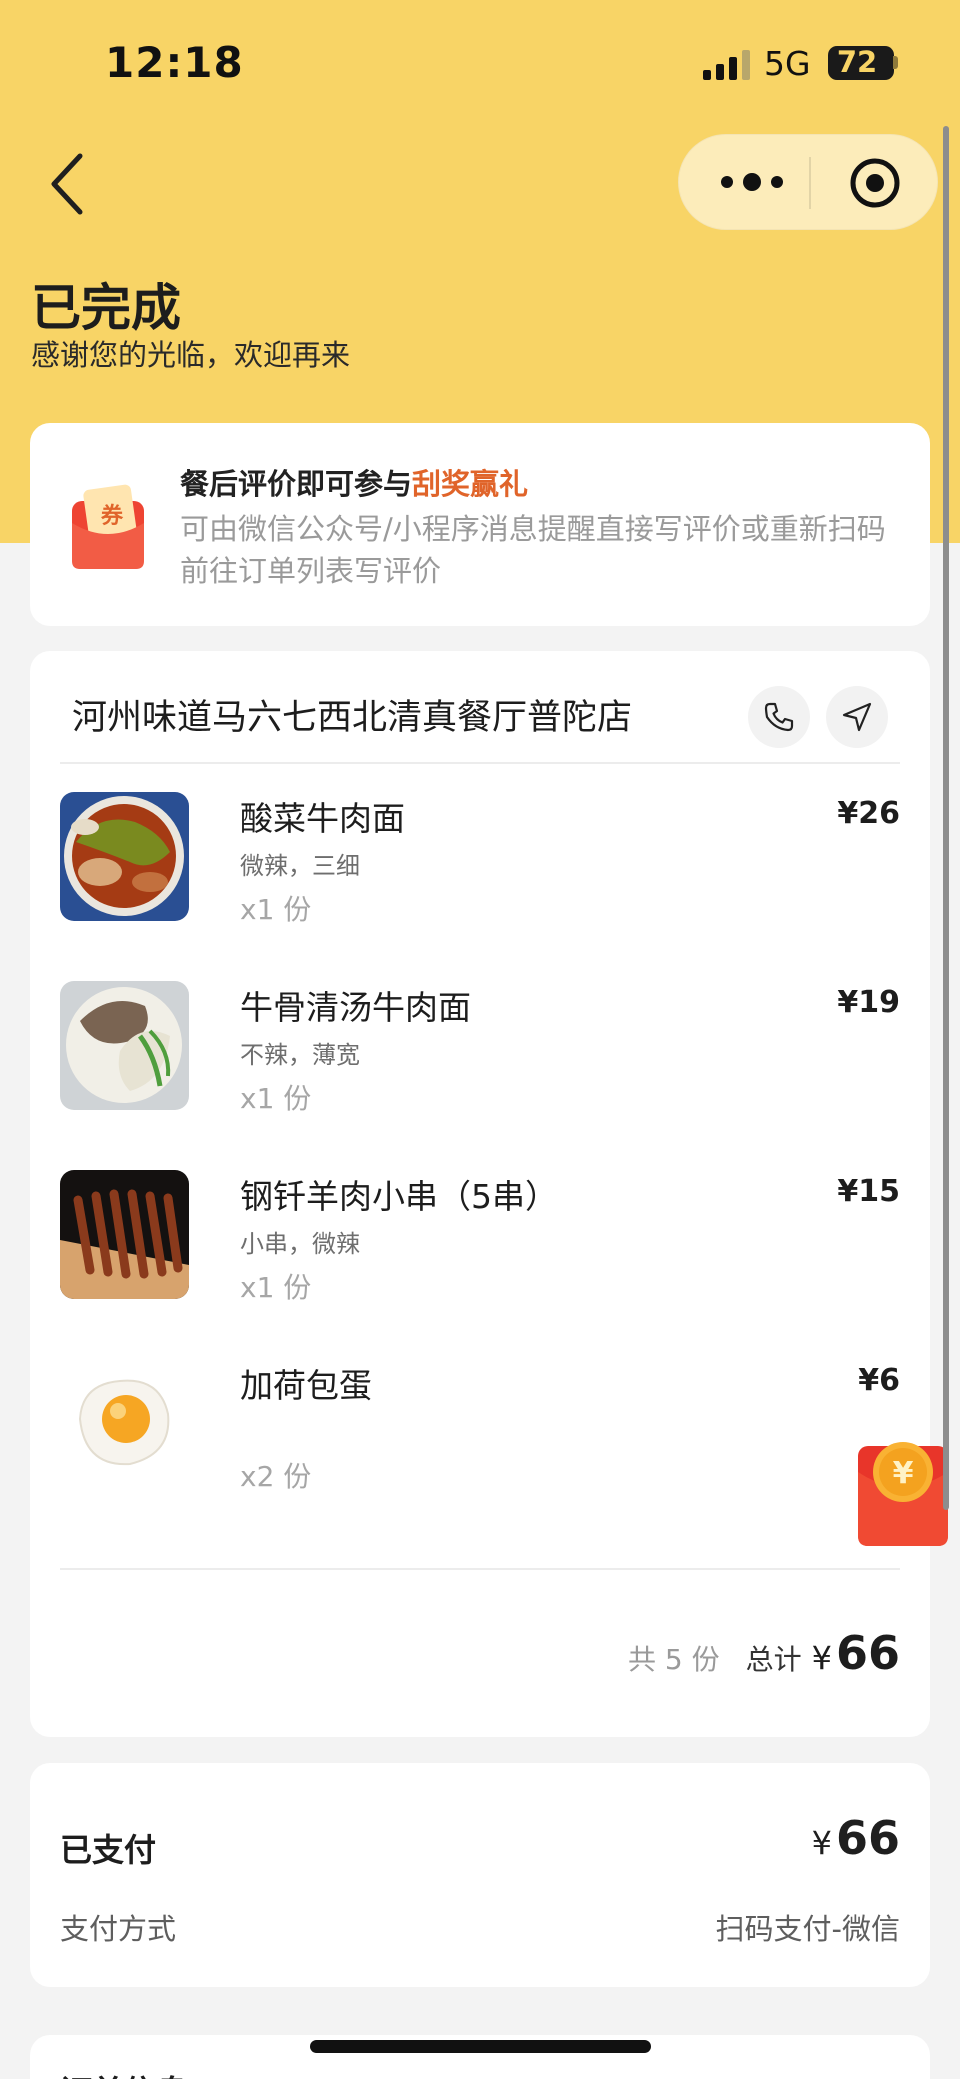 The height and width of the screenshot is (2079, 960). I want to click on battery-icon: 72, so click(861, 62).